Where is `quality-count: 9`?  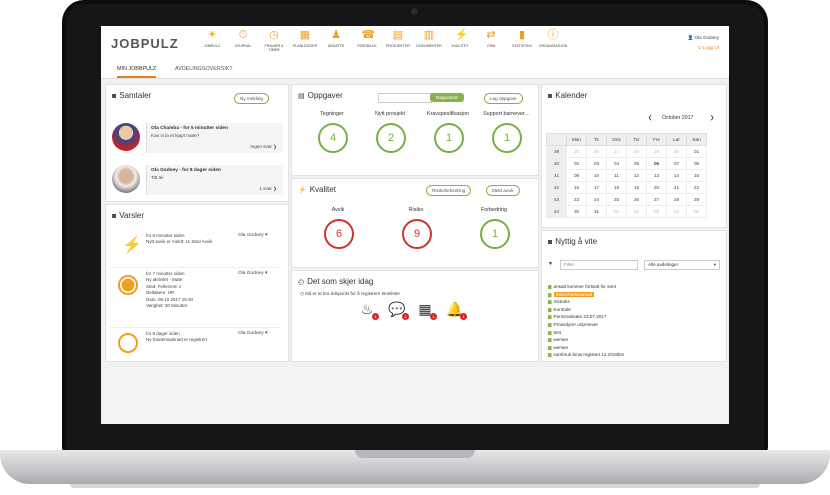 quality-count: 9 is located at coordinates (417, 234).